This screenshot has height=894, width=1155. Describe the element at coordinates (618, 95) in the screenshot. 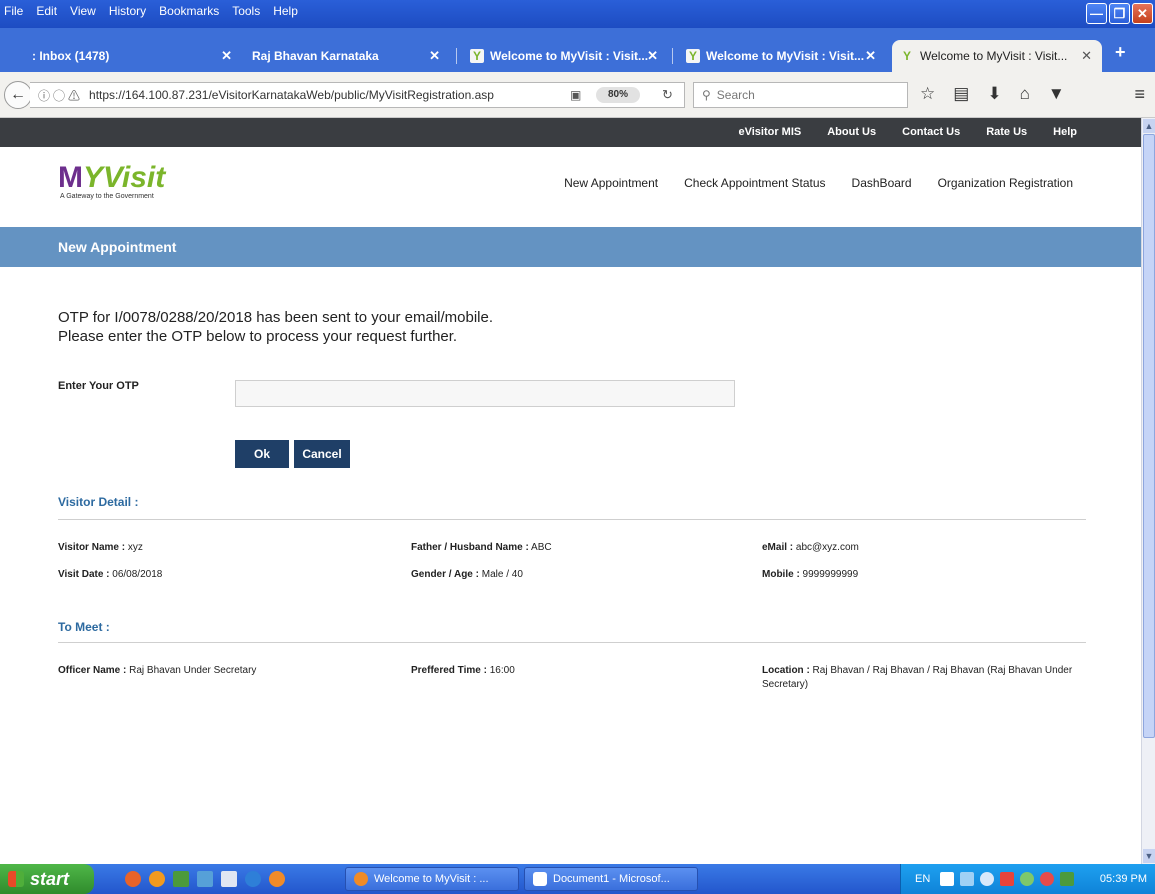

I see `zoom-level: 80%` at that location.